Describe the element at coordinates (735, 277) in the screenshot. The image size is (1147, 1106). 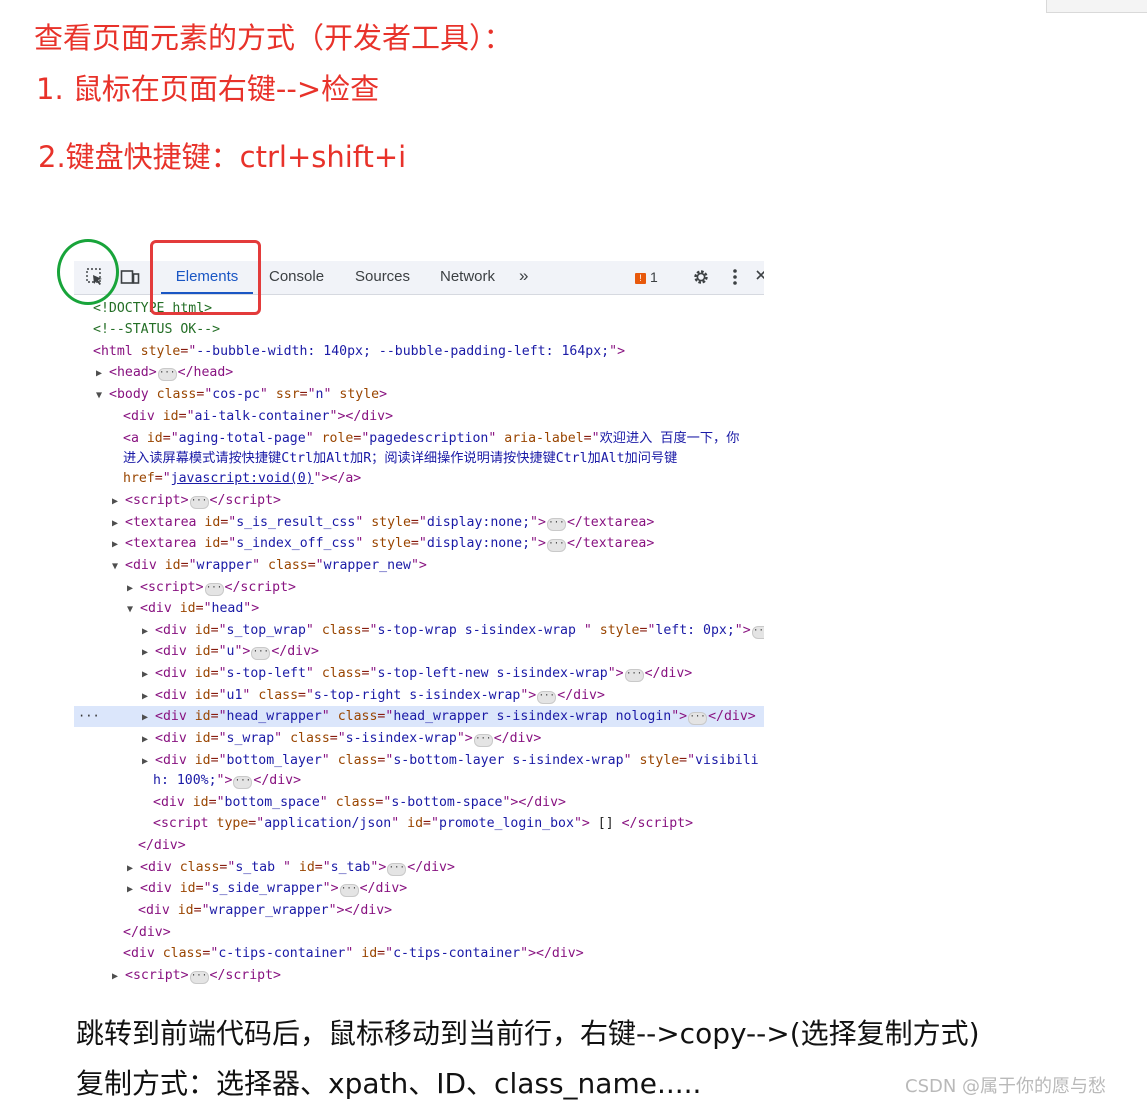
I see `more-options-icon` at that location.